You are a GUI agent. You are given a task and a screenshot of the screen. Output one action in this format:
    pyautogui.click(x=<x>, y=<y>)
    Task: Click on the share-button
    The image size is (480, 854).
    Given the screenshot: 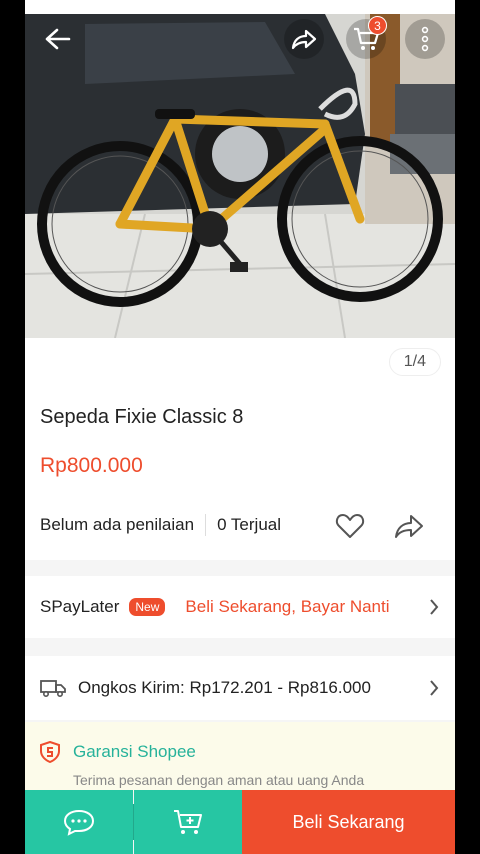 What is the action you would take?
    pyautogui.click(x=304, y=39)
    